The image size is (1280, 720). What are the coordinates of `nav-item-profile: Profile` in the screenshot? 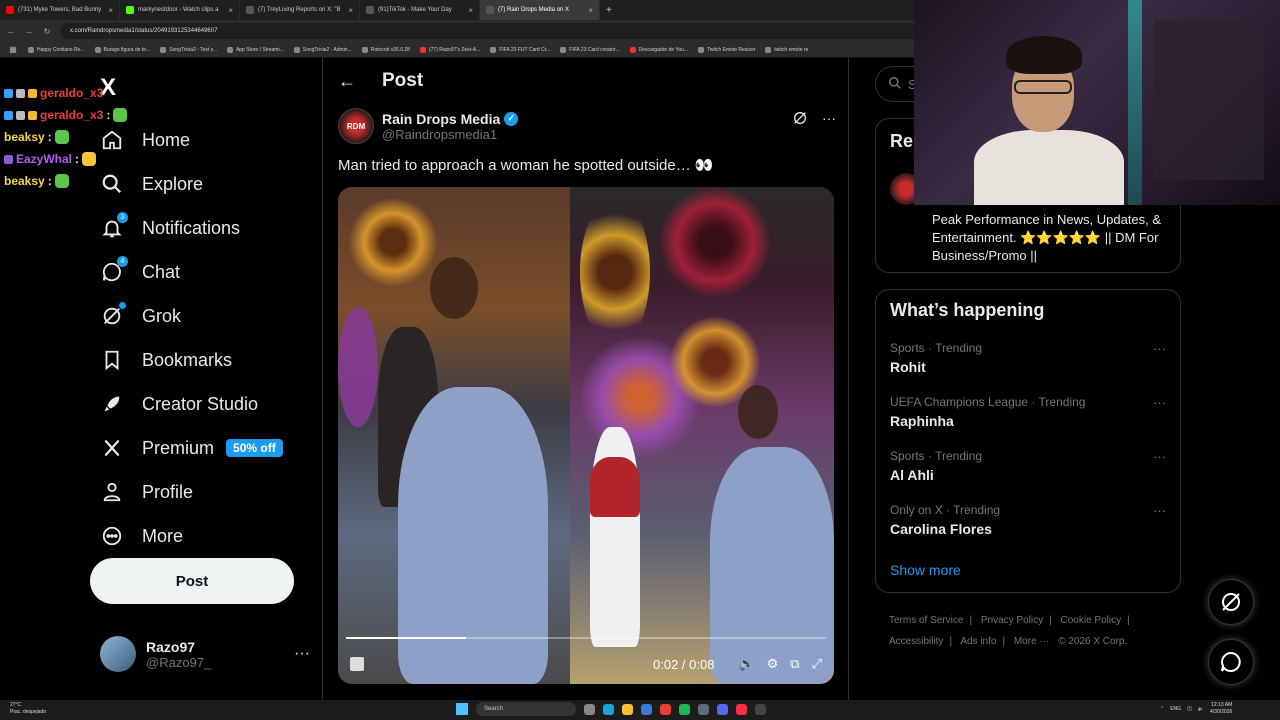 It's located at (191, 492).